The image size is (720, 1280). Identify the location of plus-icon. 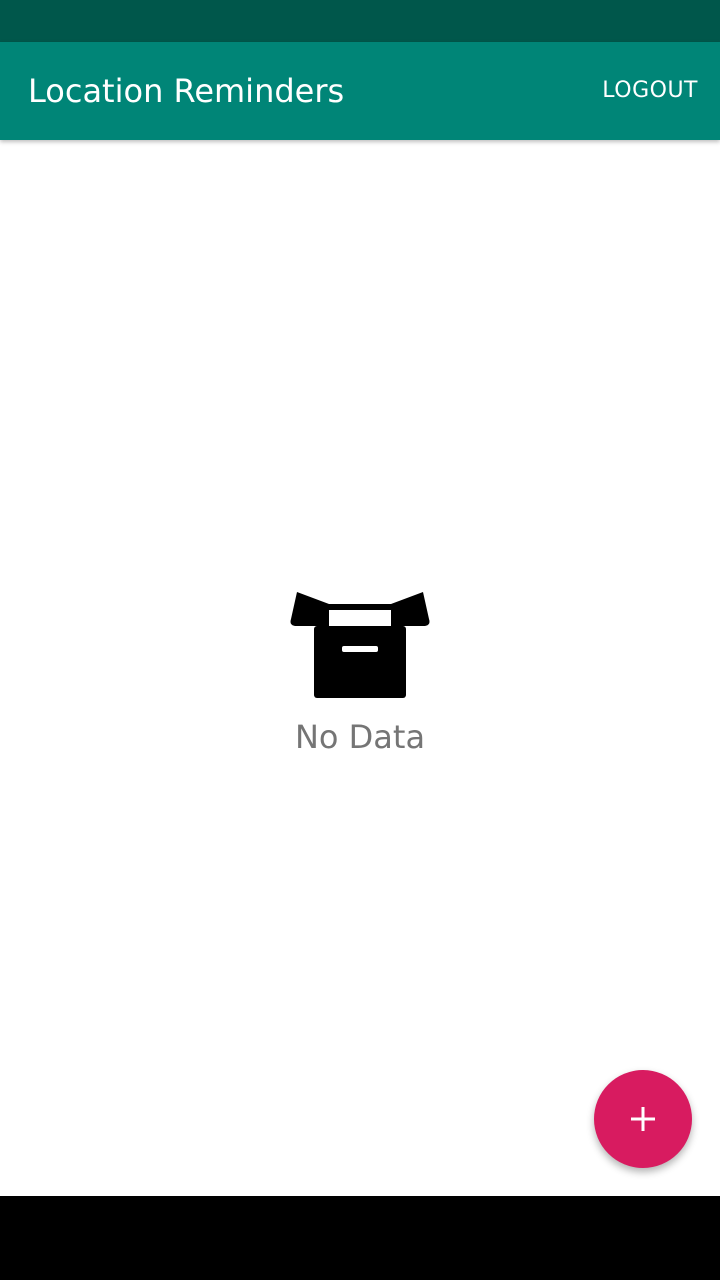
(643, 1119).